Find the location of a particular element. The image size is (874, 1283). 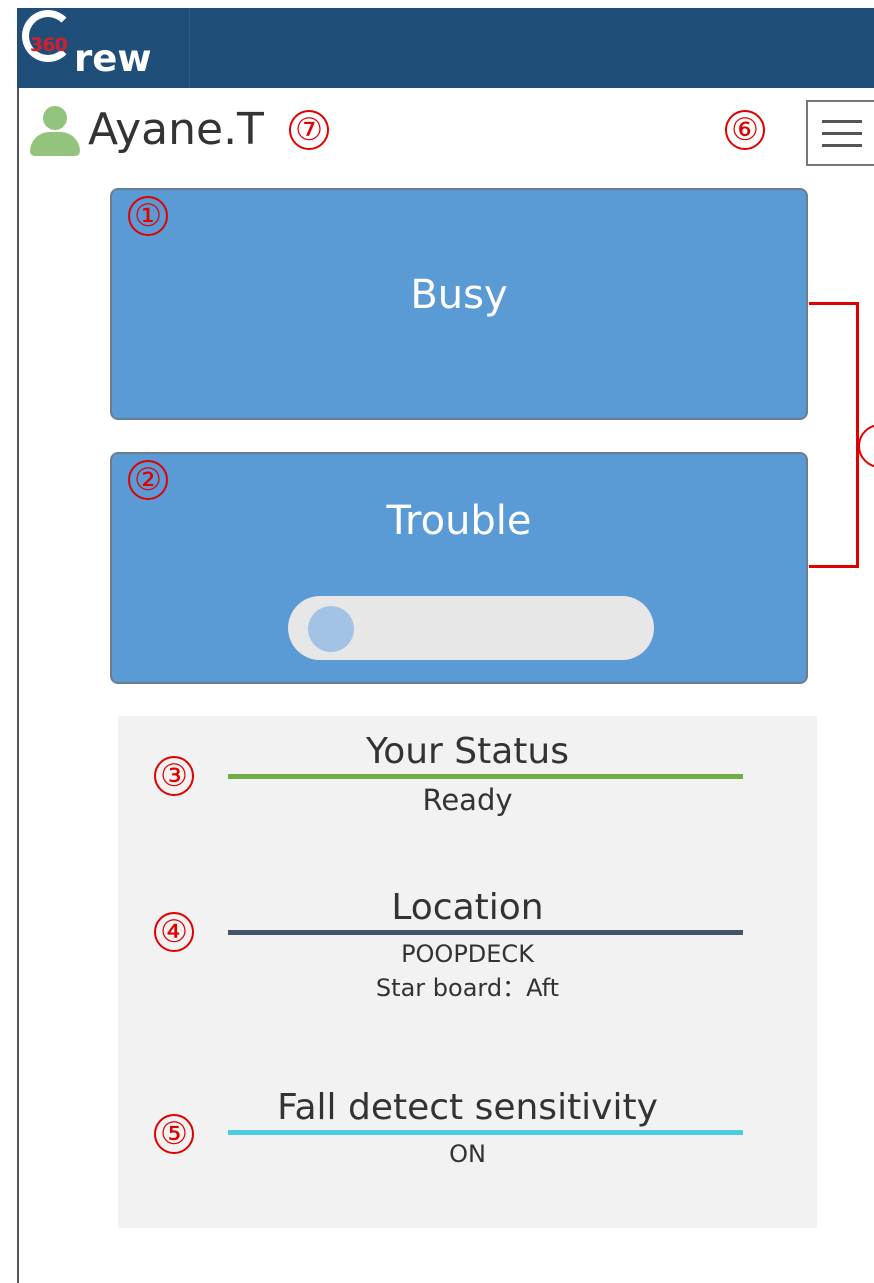

annotation-2: ② is located at coordinates (148, 480).